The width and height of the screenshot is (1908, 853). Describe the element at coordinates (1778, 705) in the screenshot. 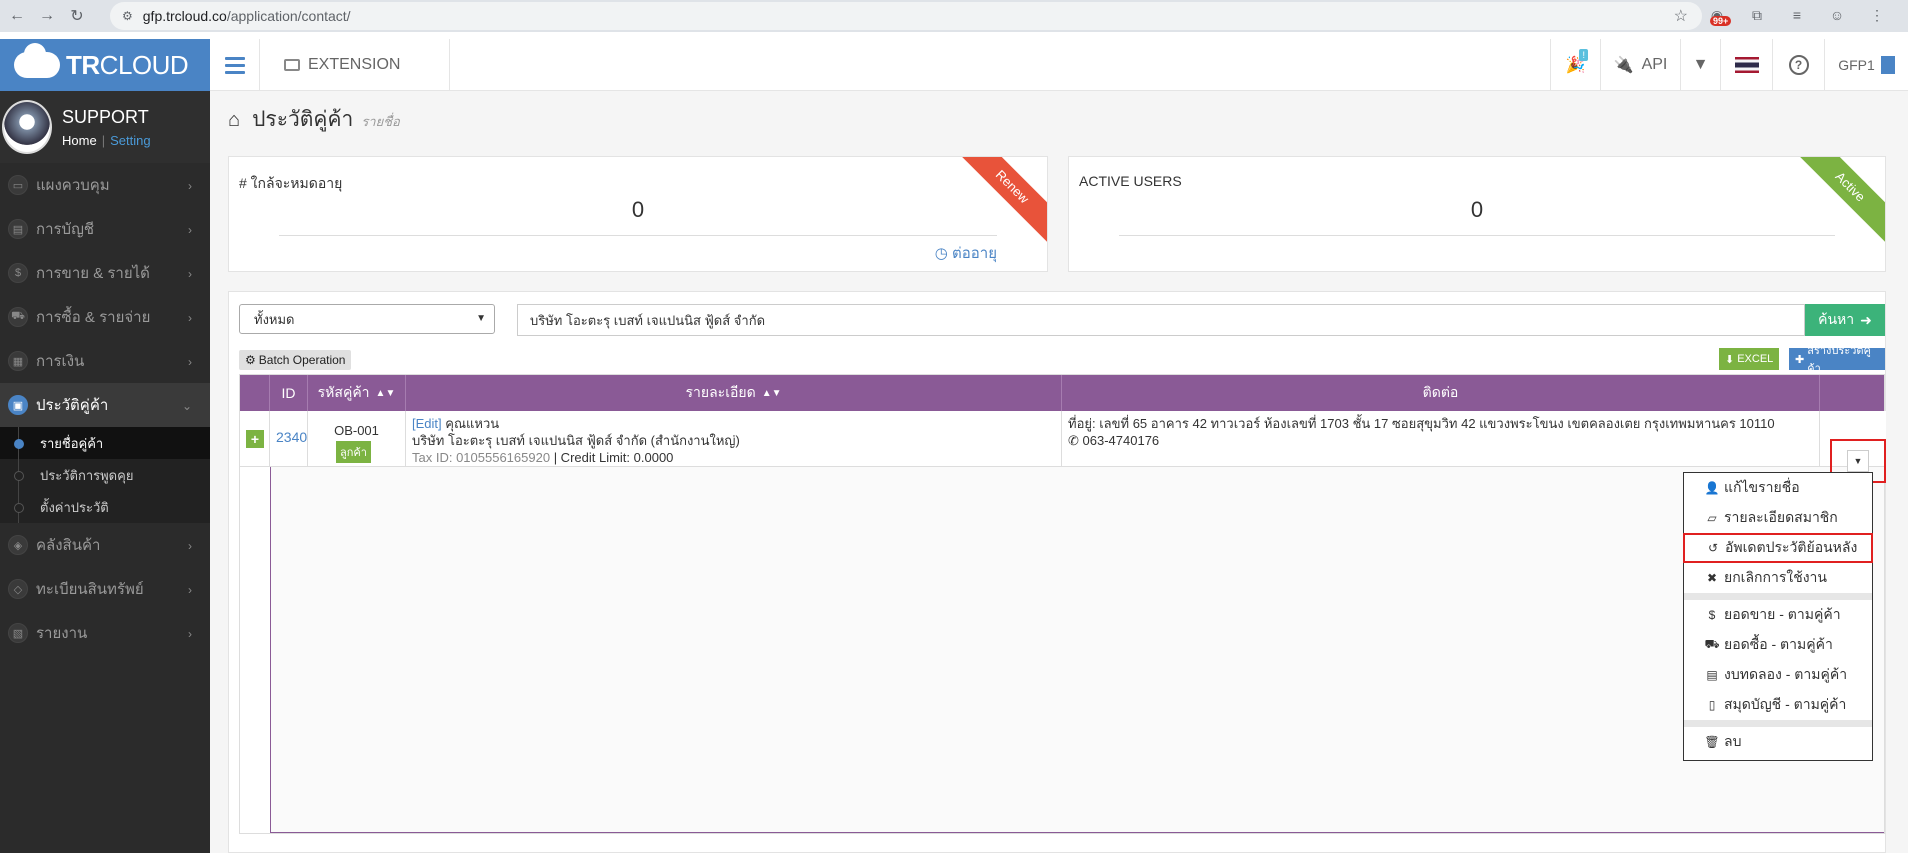

I see `dropdown-item-group2-3: ▯ สมุดบัญชี - ตามคู่ค้า` at that location.